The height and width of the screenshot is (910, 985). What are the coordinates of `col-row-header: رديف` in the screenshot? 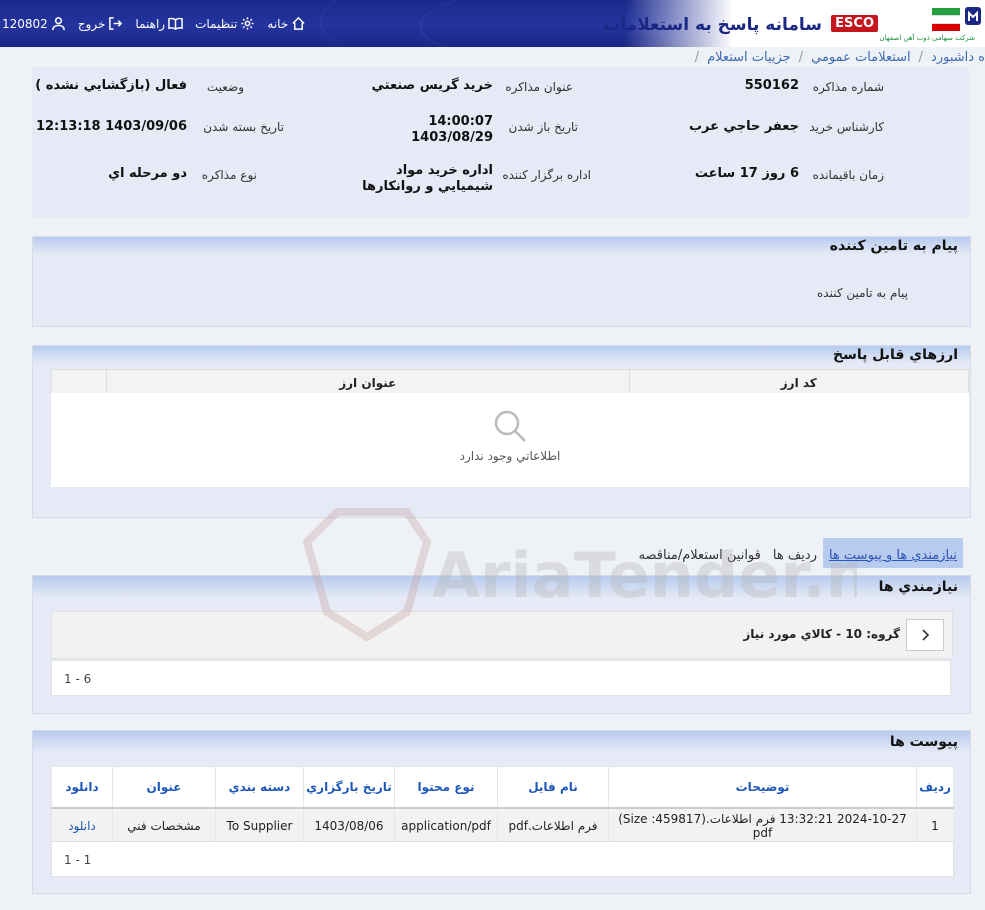 It's located at (935, 787).